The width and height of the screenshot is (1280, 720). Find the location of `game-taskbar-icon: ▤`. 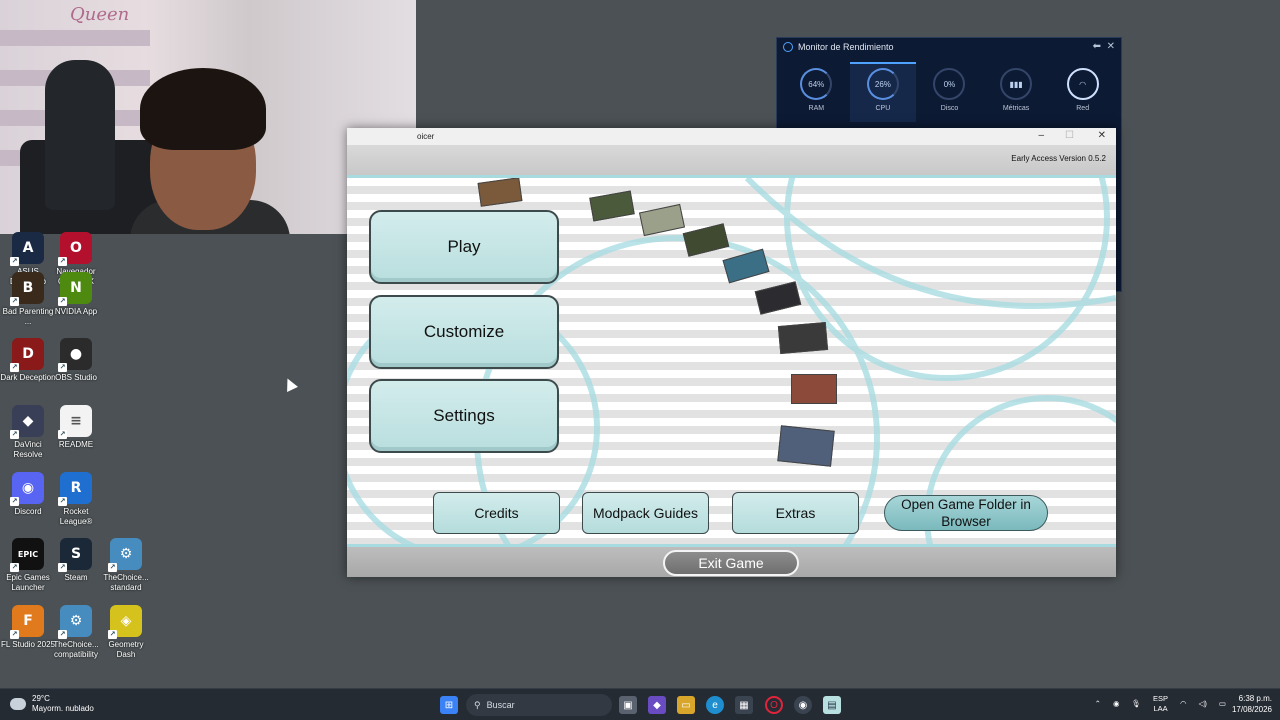

game-taskbar-icon: ▤ is located at coordinates (832, 705).